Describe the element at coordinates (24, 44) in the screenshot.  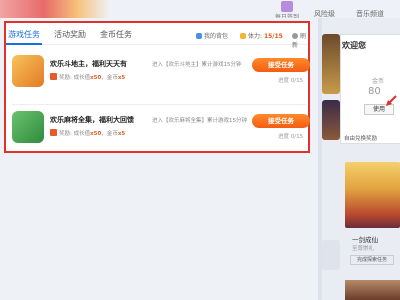
I see `active-tab-indicator` at that location.